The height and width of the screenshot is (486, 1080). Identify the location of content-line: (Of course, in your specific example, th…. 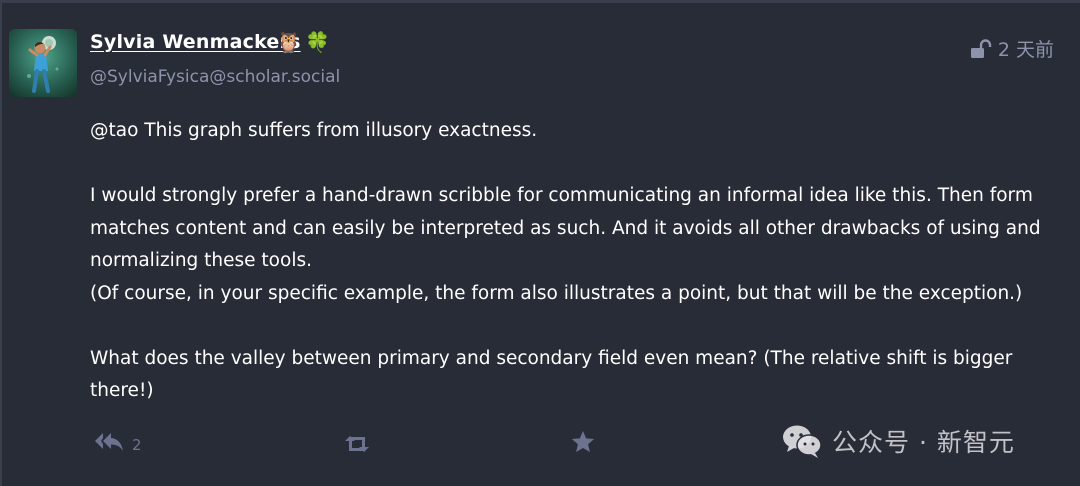
(556, 293).